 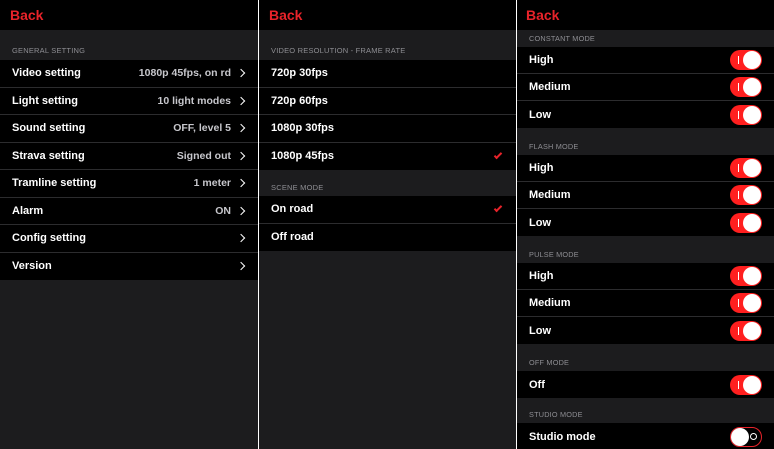 I want to click on row-strava-setting: Strava setting Signed out, so click(x=129, y=156).